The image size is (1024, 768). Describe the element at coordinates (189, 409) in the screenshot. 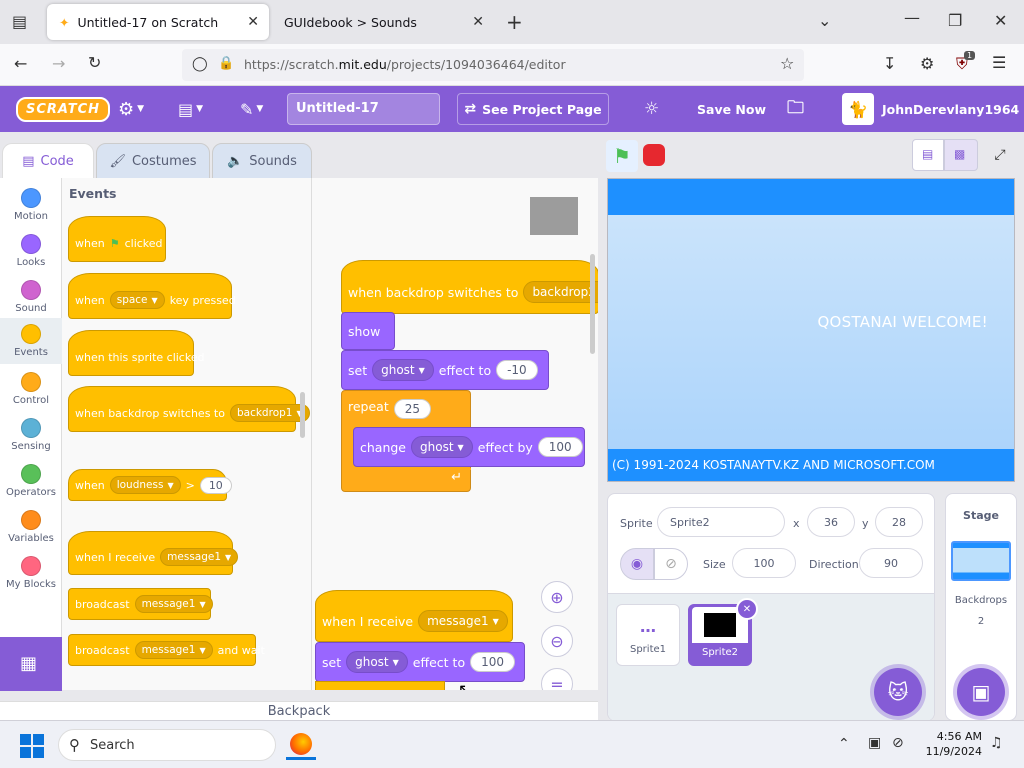

I see `block-when-backdrop-switches: when backdrop switches to backdrop1▼` at that location.